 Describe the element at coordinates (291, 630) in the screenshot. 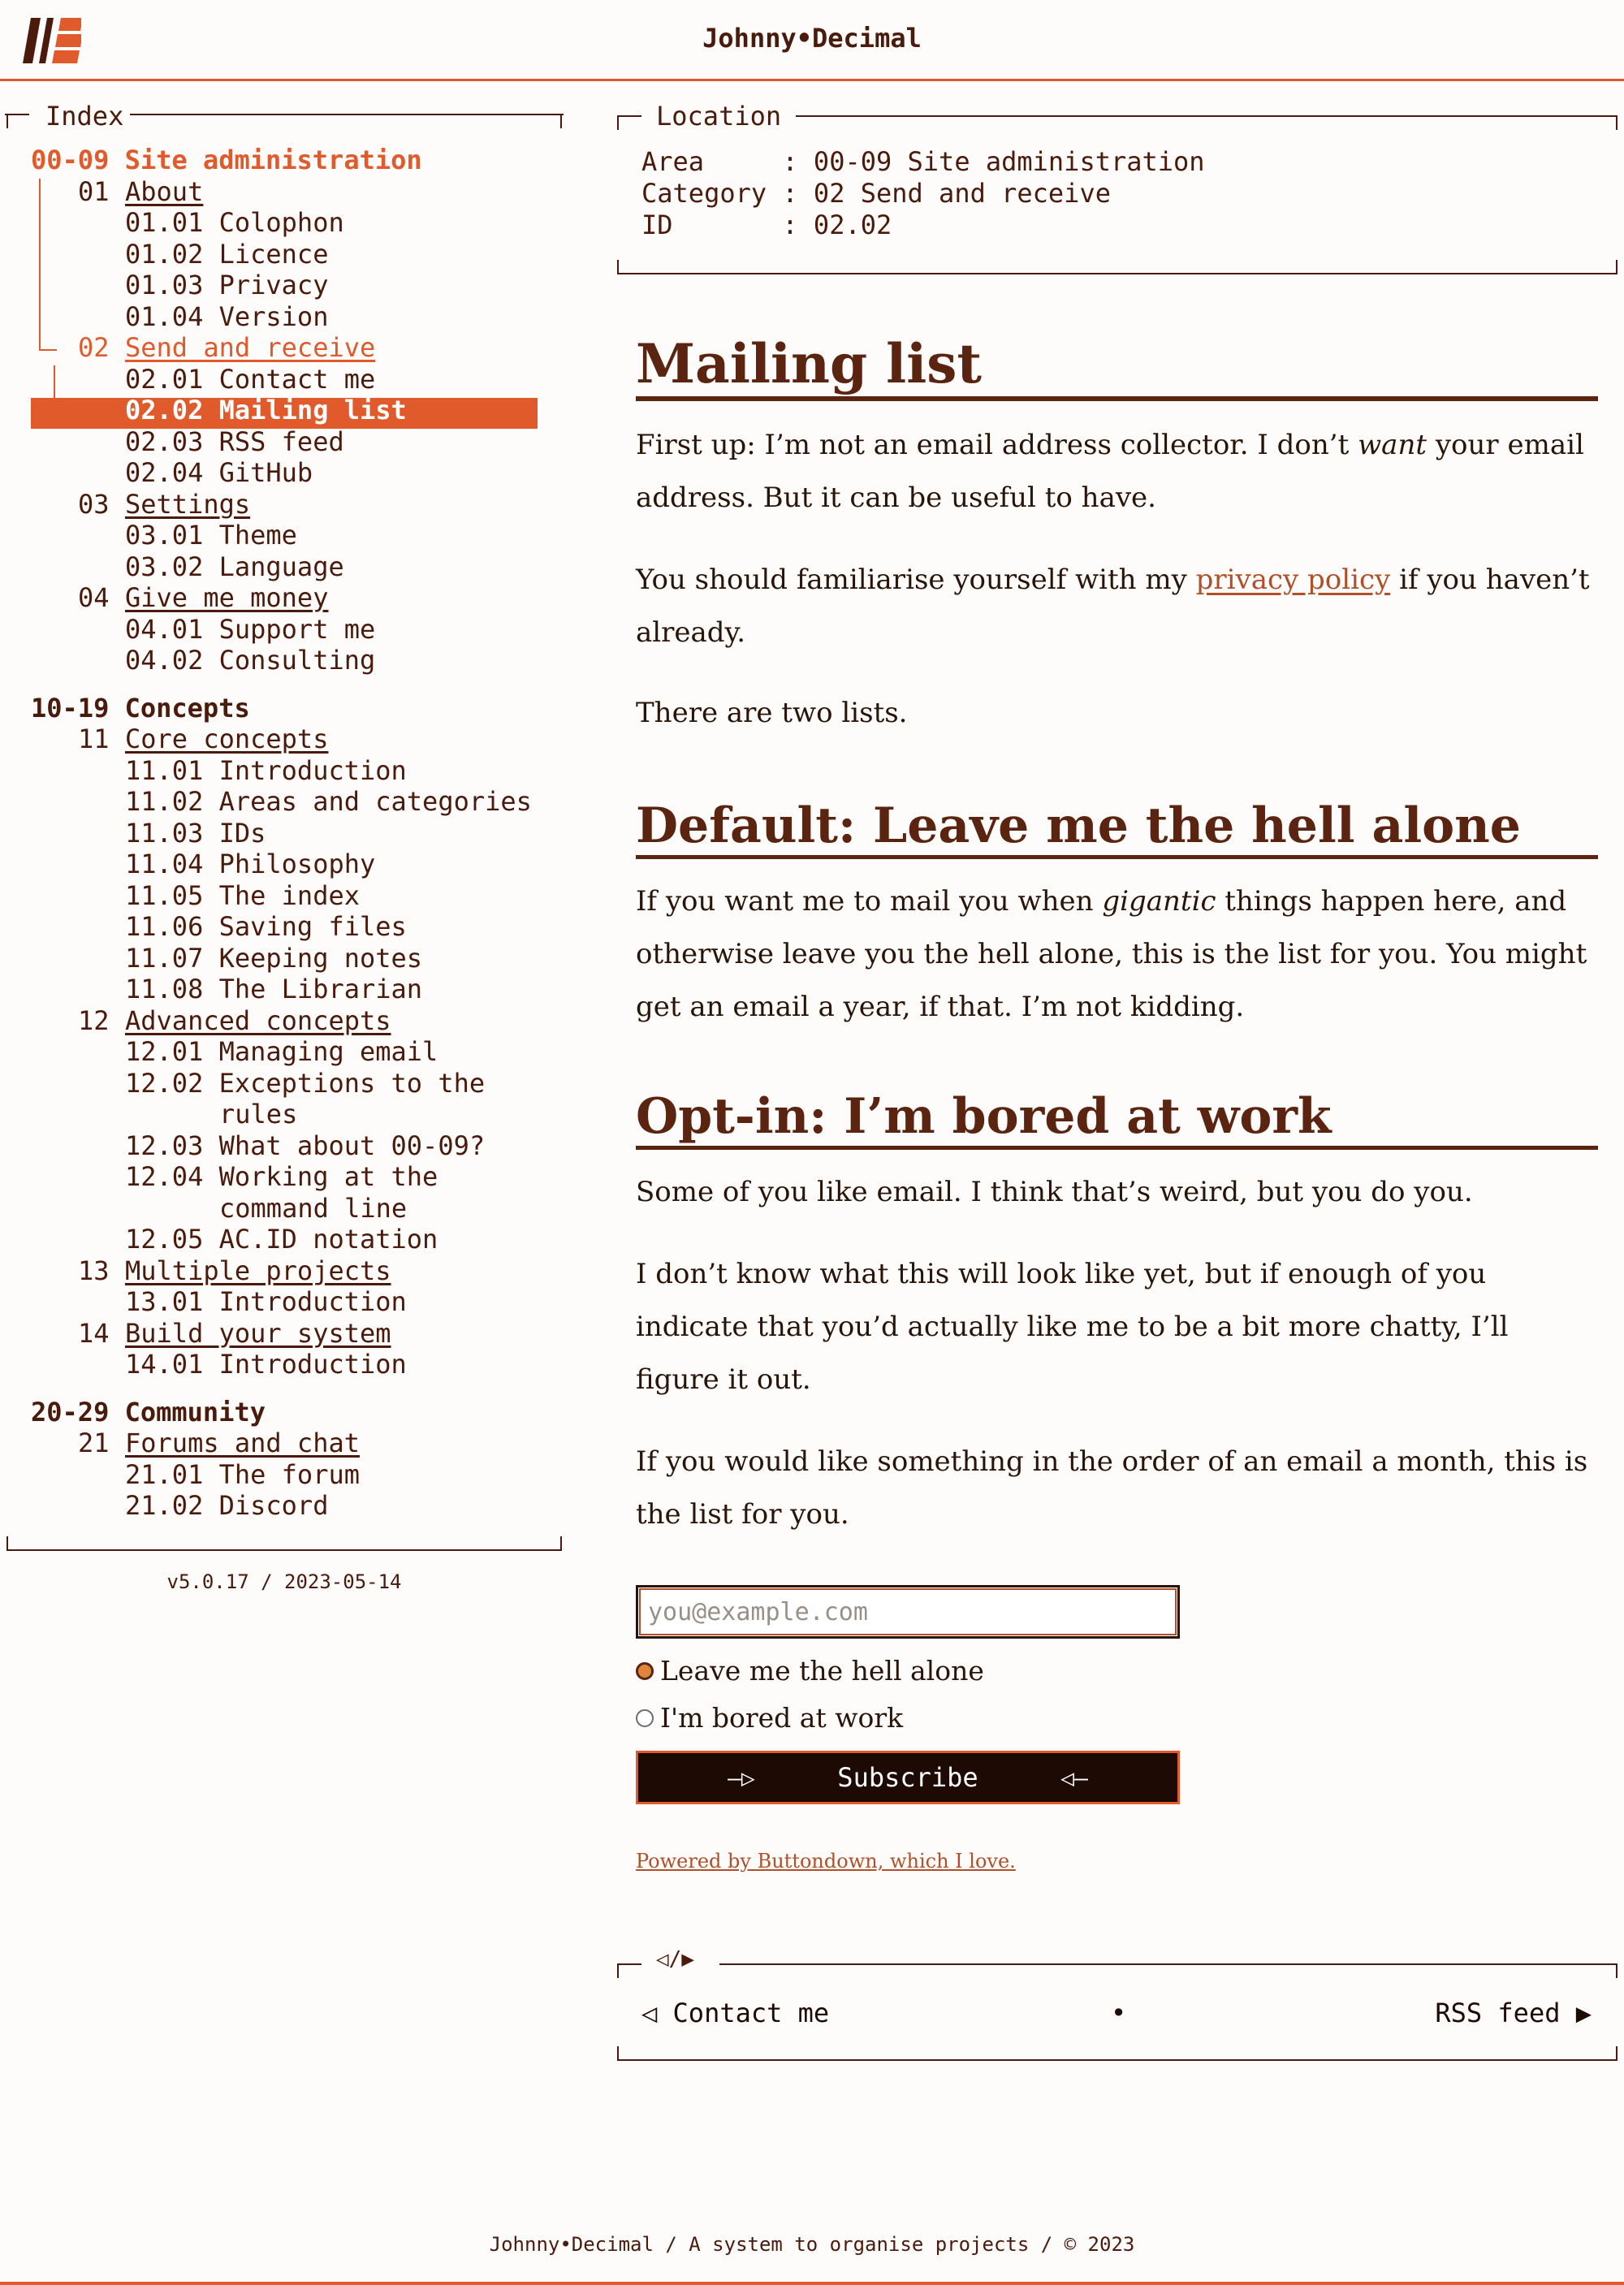

I see `index-id: 04.01 Support me` at that location.